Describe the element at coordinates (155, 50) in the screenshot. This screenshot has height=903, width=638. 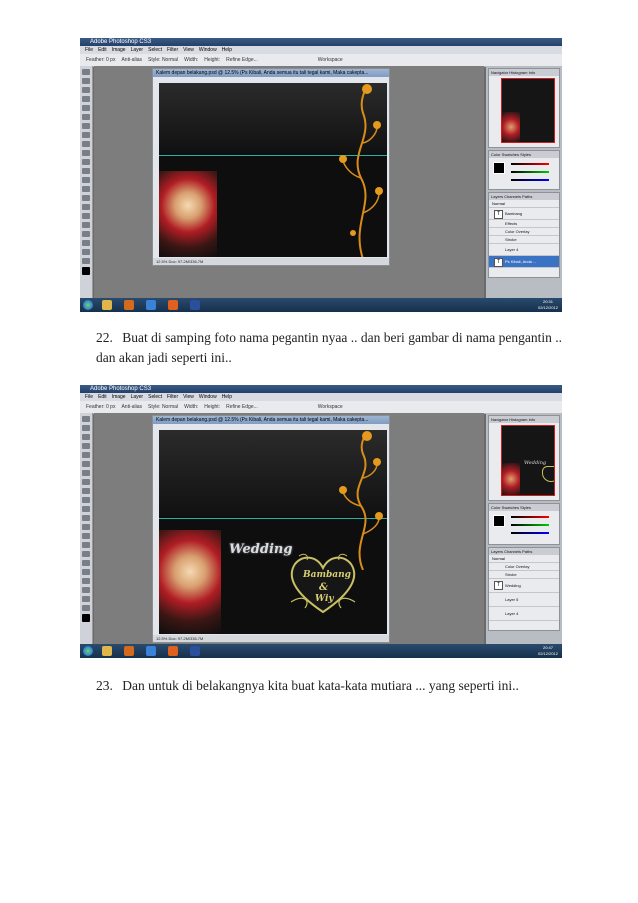
I see `menu-select: Select` at that location.